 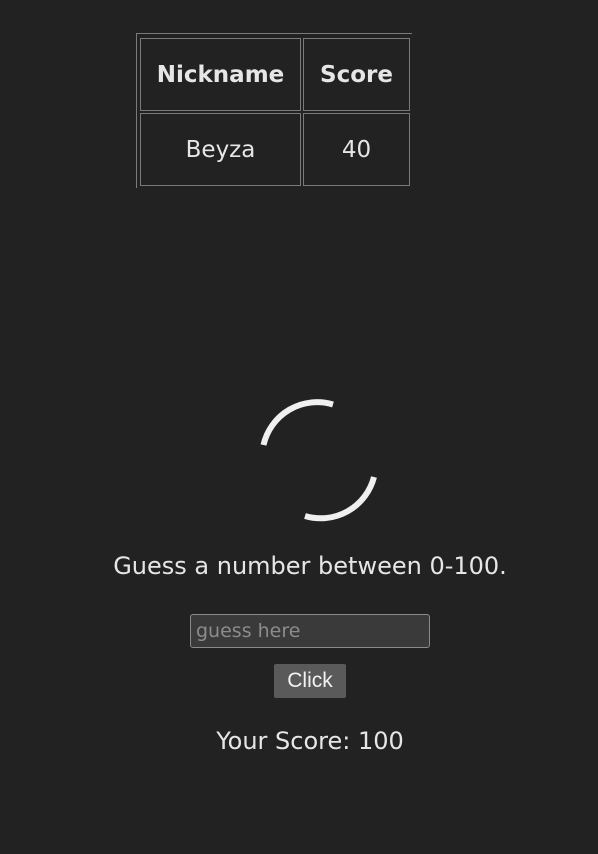 I want to click on spinner-arc-upper, so click(x=297, y=422).